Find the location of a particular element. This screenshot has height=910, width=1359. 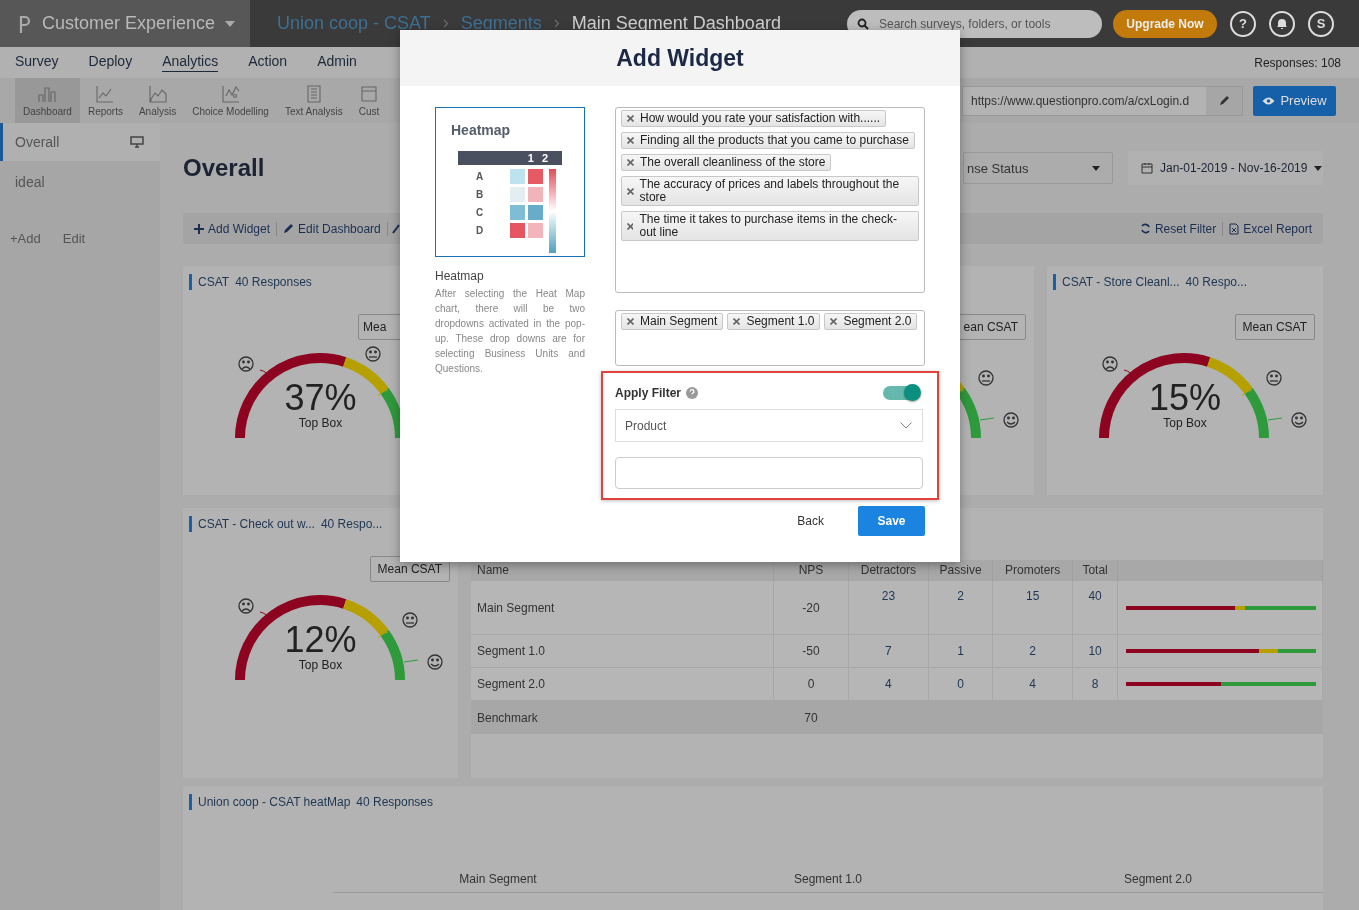

search-bar: Search surveys, folders, or tools is located at coordinates (974, 23).